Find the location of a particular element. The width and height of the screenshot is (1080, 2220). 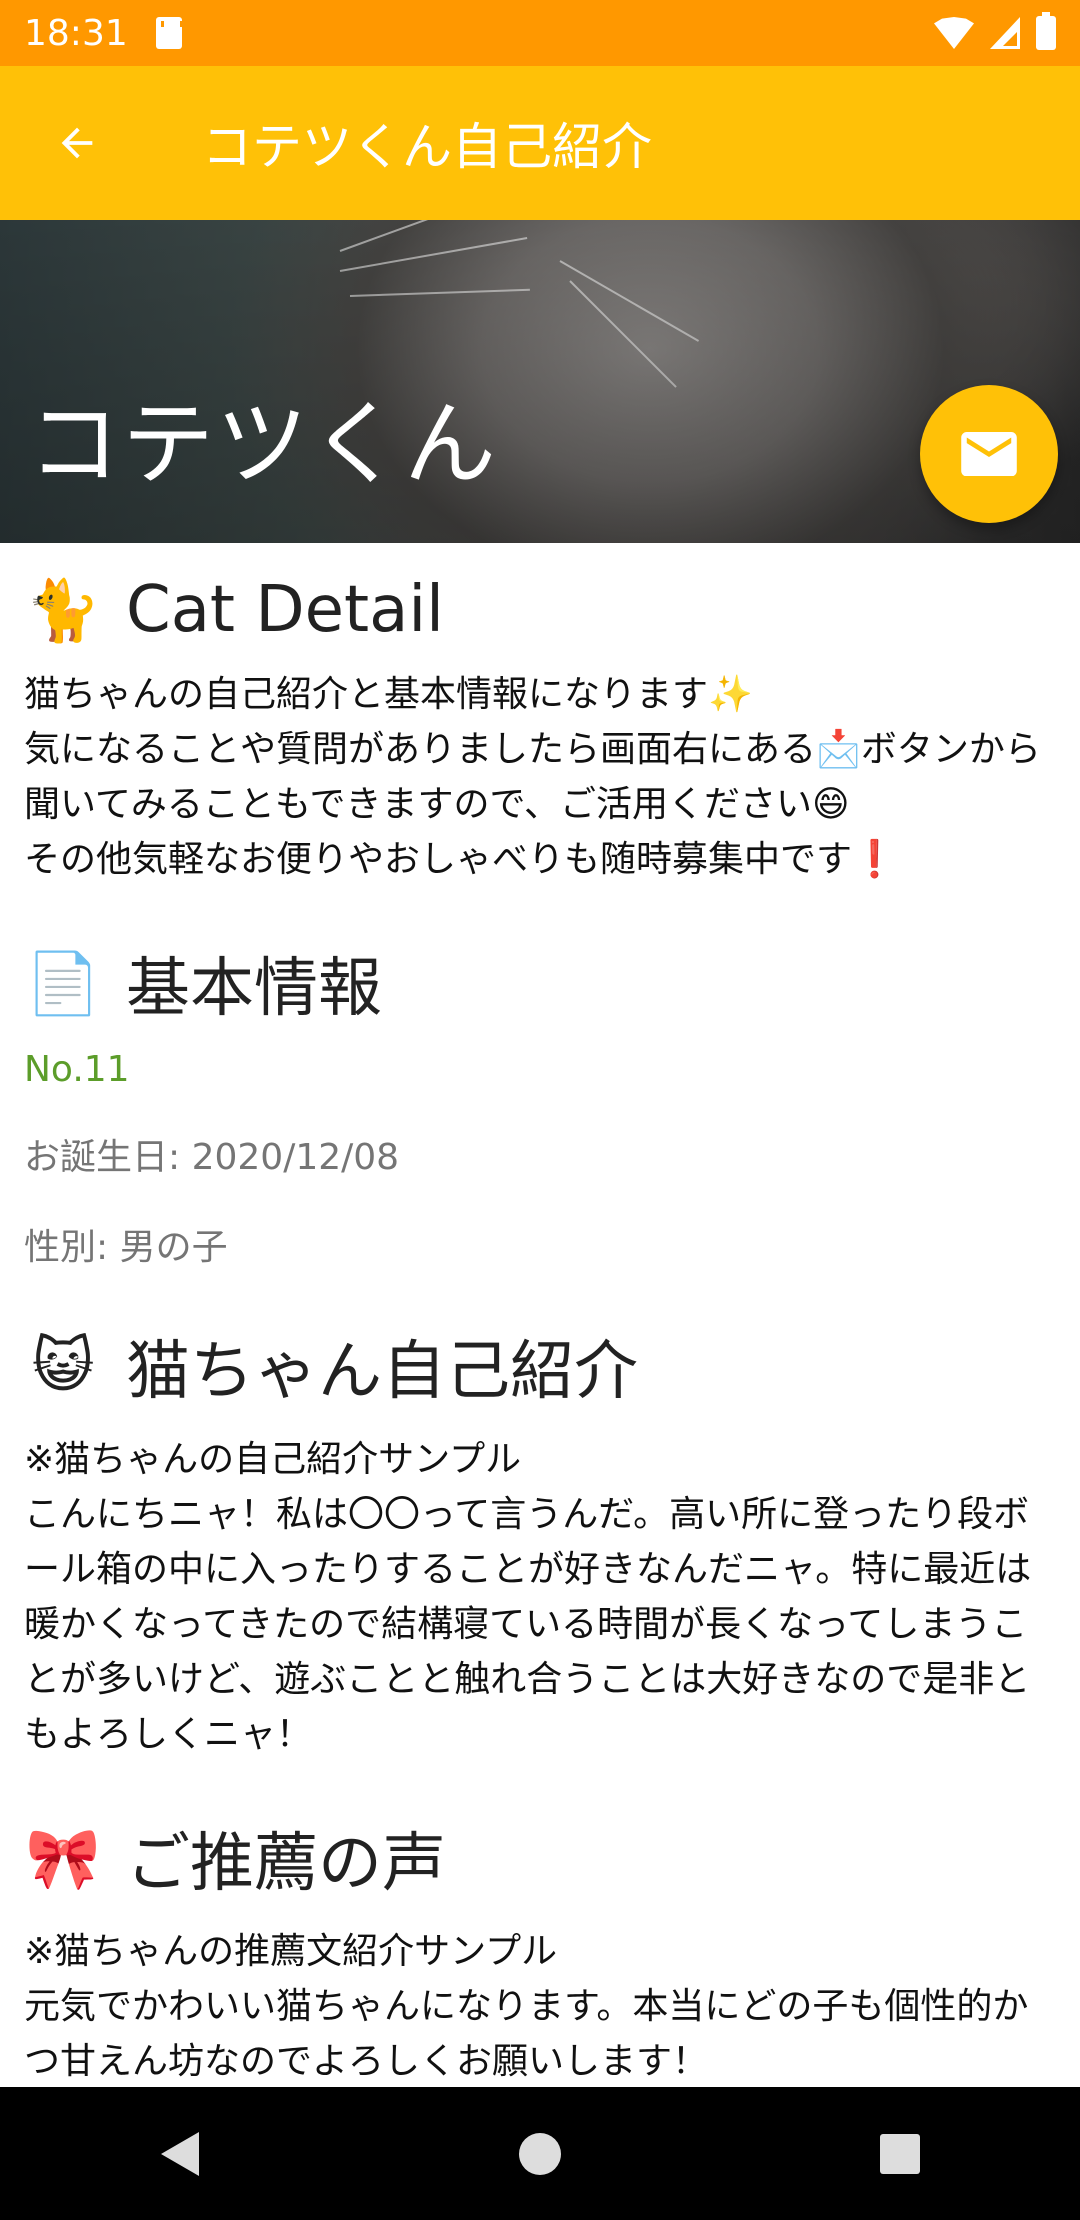

basic-info-section: 📄 基本情報 No.11 お誕生日: 2020/12/08 性別: 男の子 is located at coordinates (540, 1103).